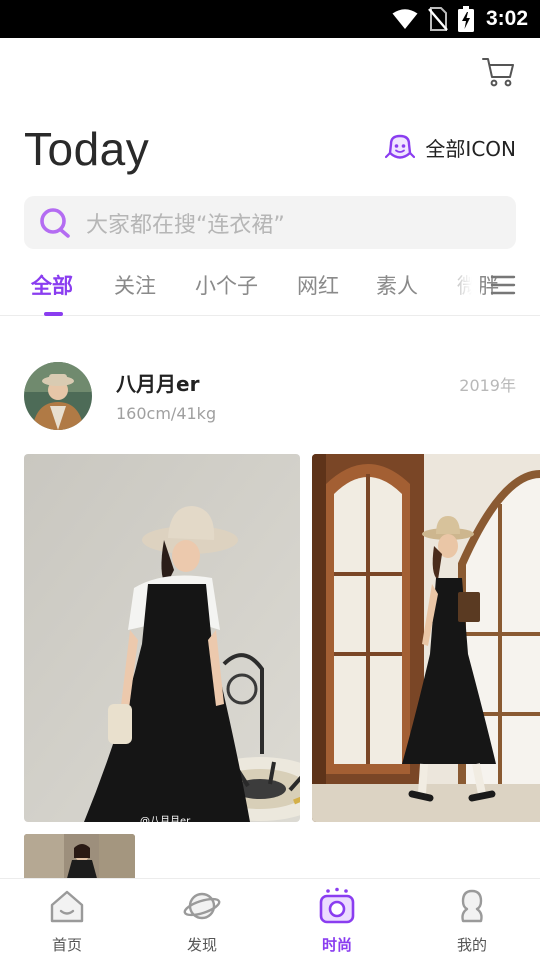  Describe the element at coordinates (400, 146) in the screenshot. I see `mascot-face-icon` at that location.